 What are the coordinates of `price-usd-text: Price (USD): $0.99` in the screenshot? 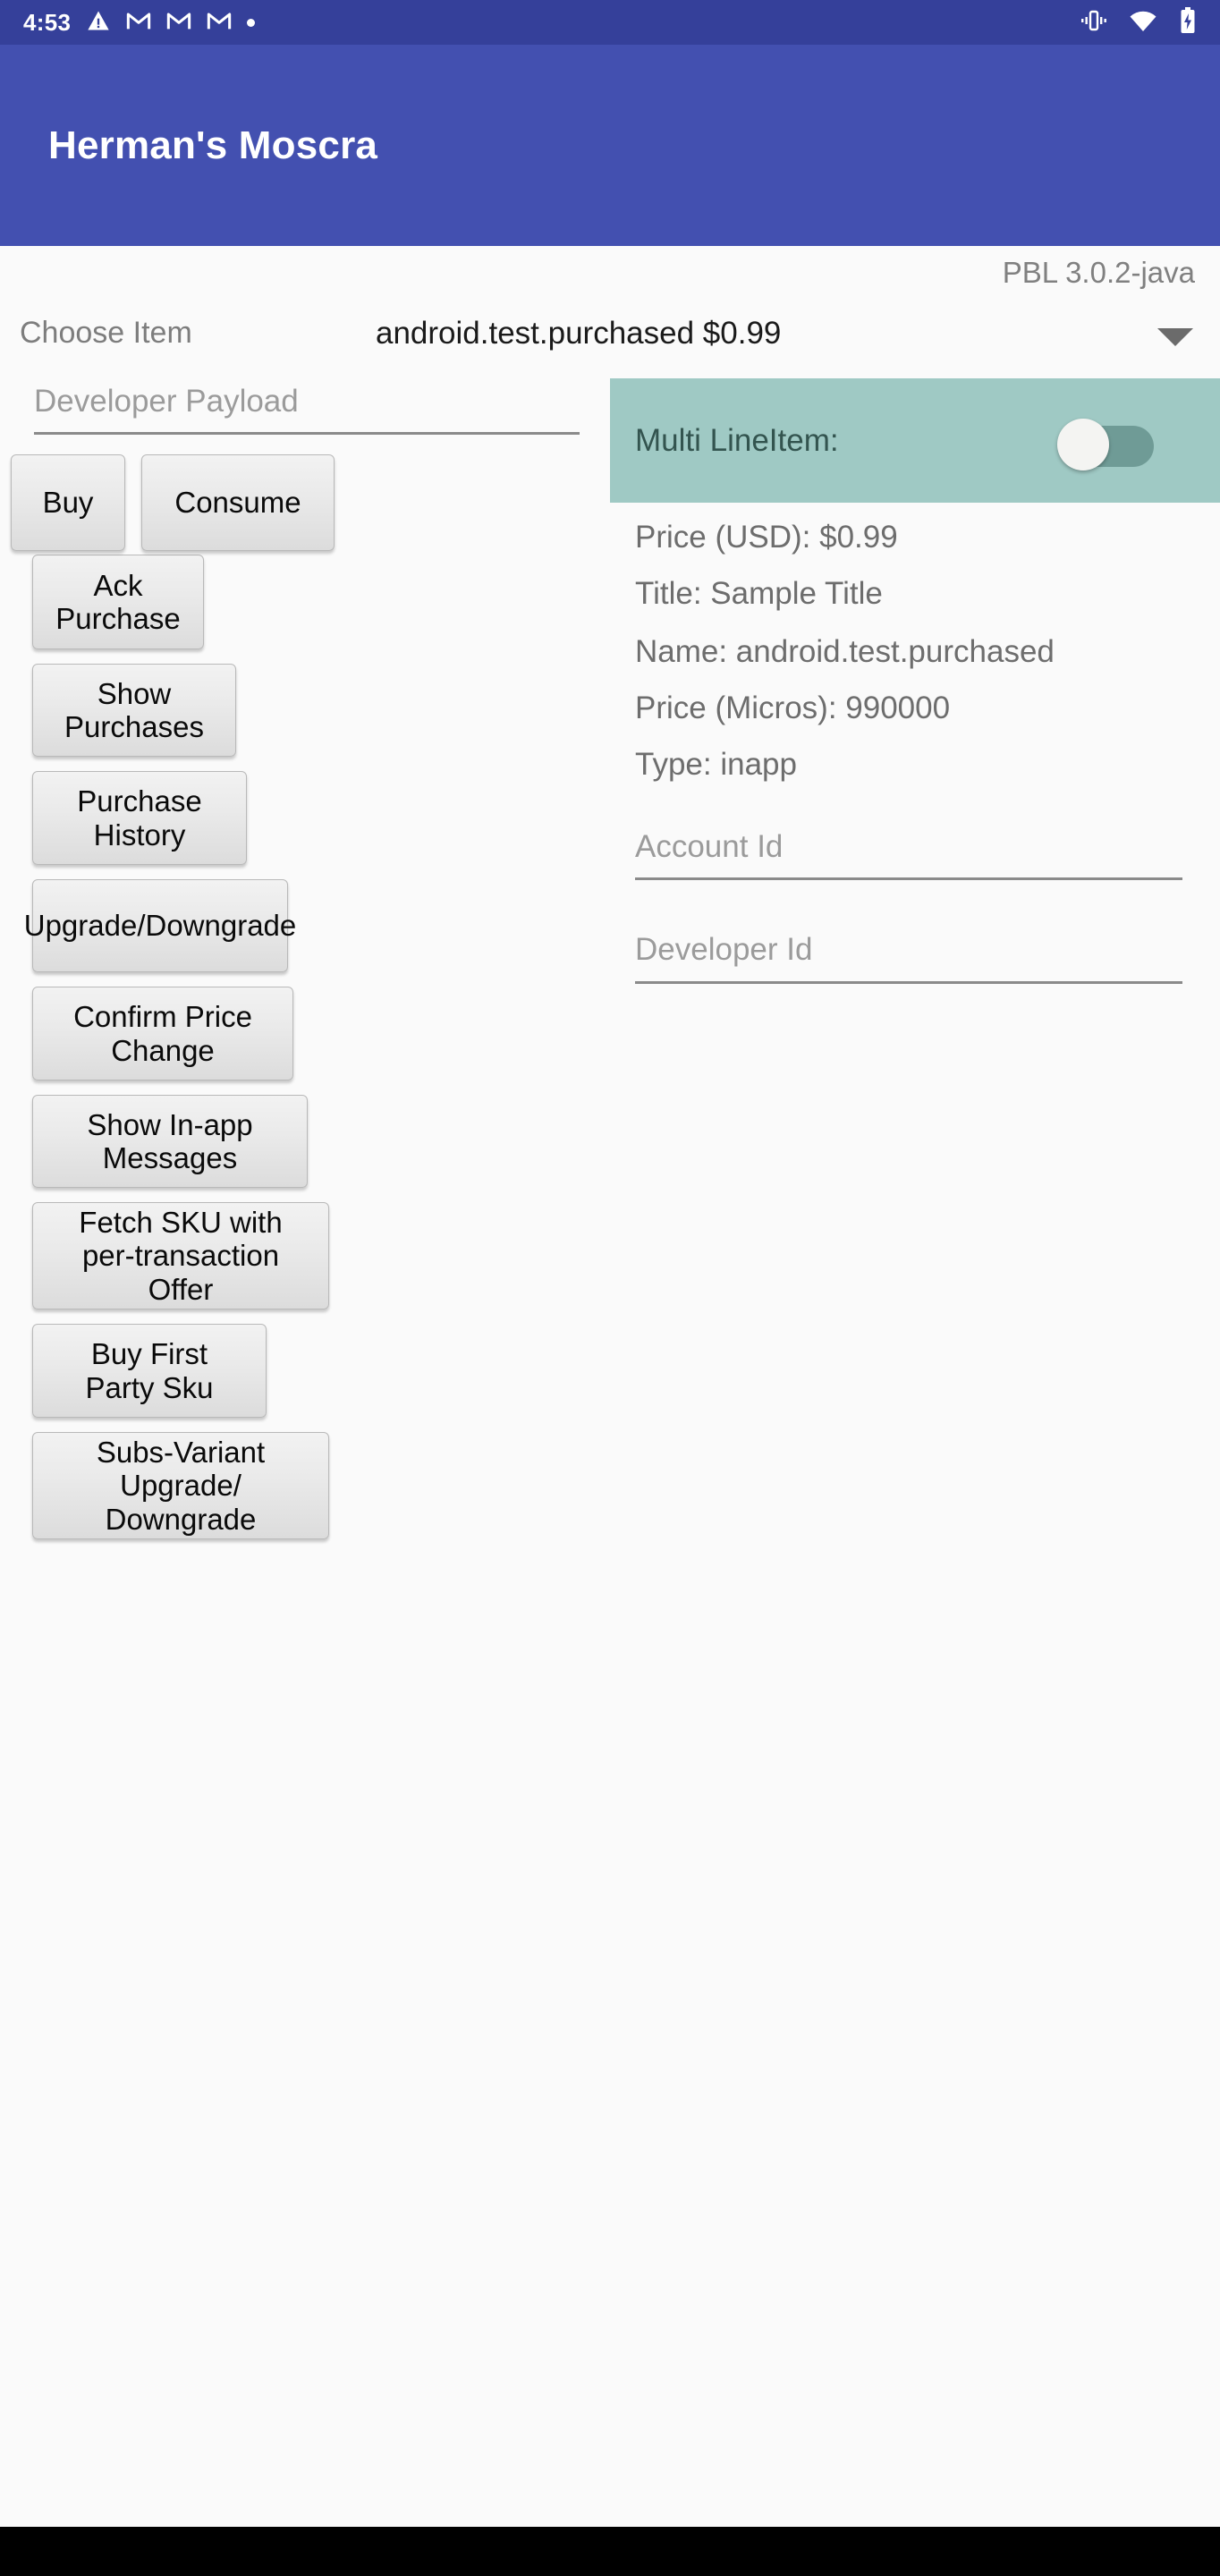 It's located at (766, 537).